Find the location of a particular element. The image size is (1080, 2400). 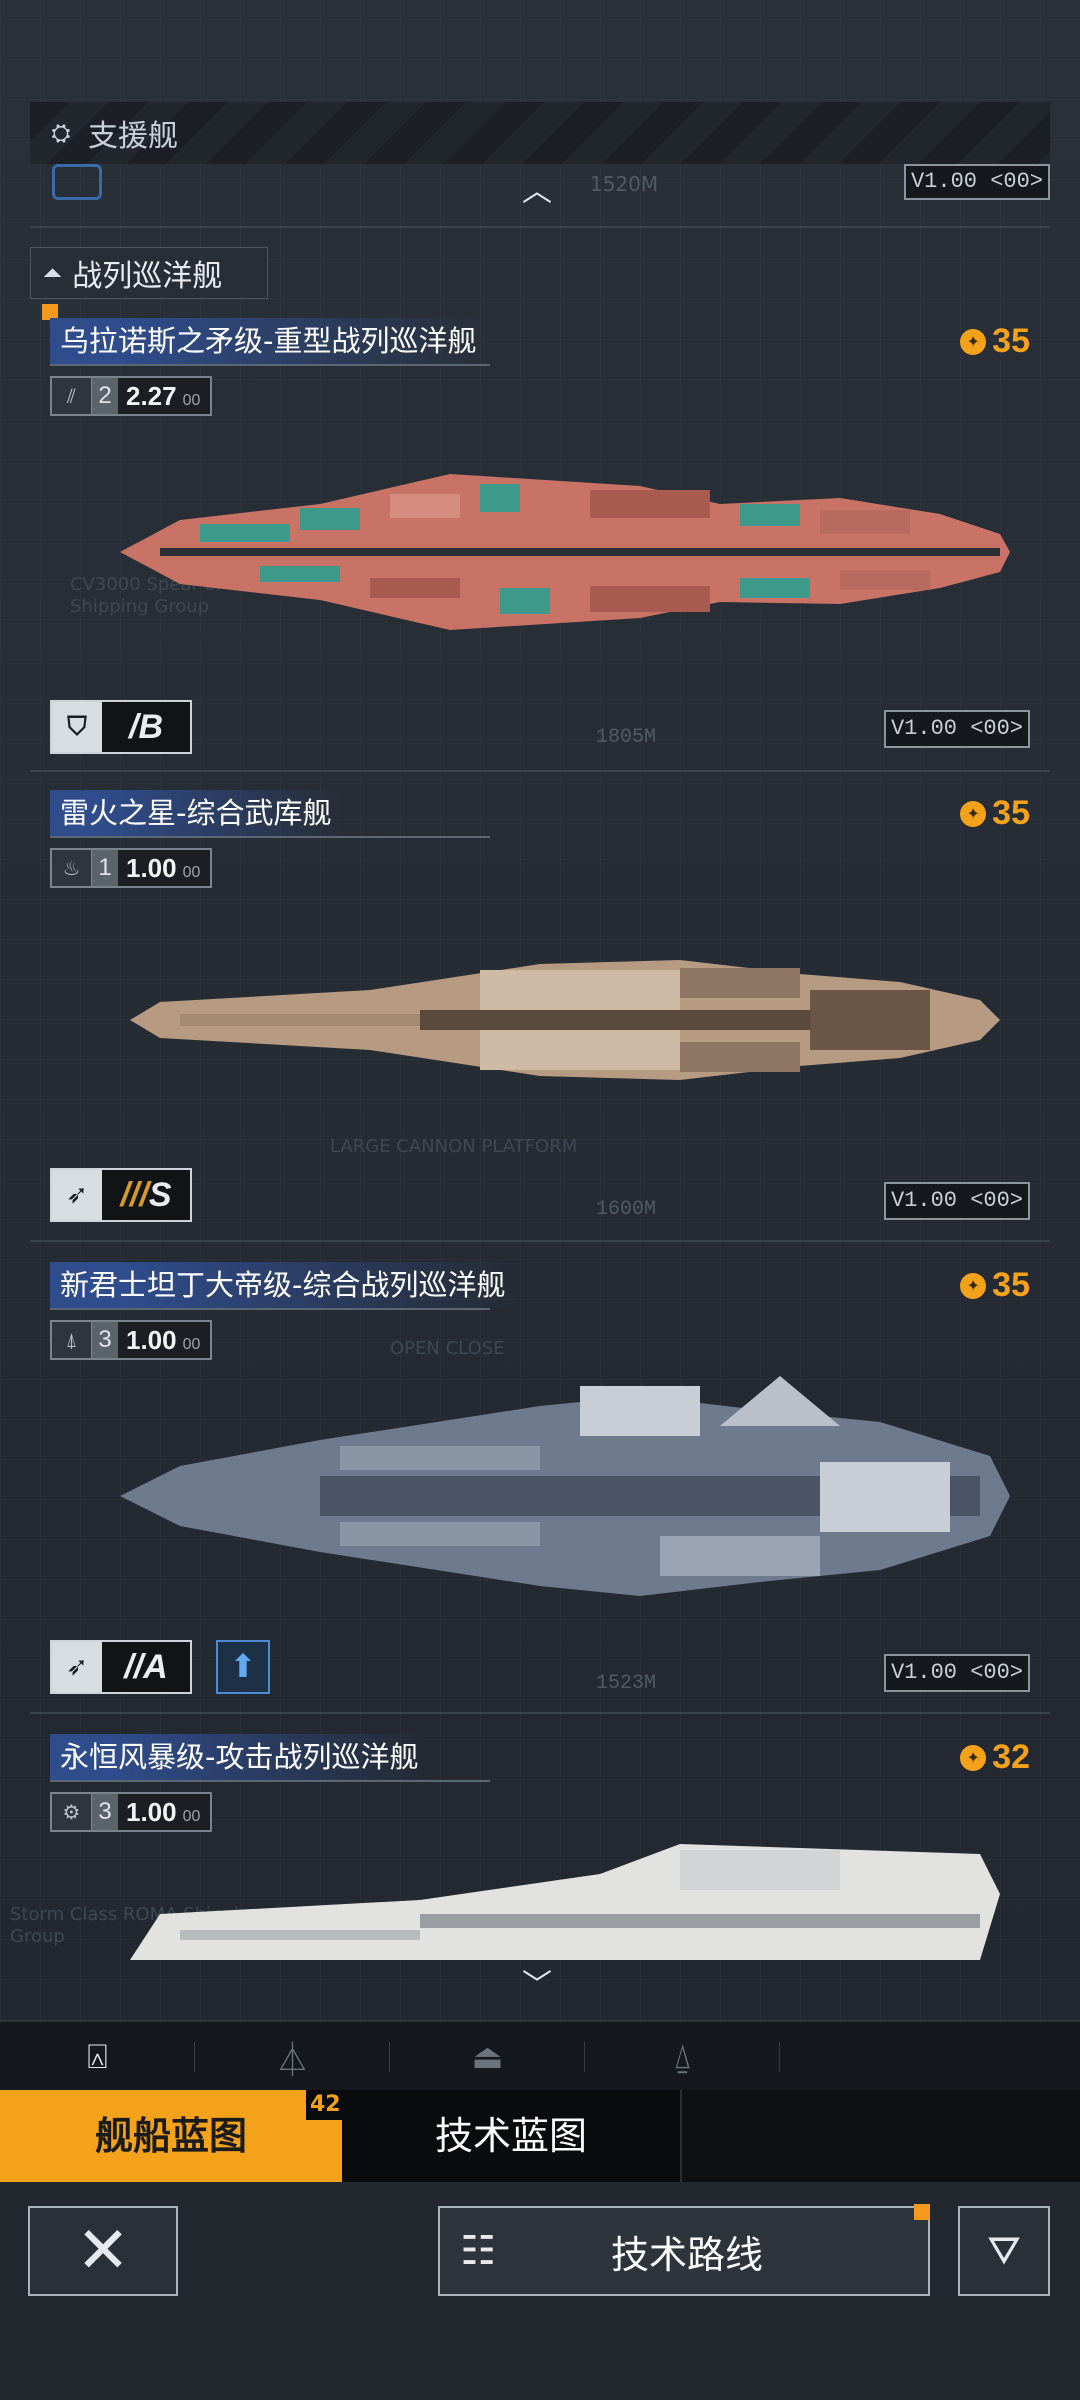

category-tag-battlecruiser: ⏶ 战列巡洋舰 is located at coordinates (149, 273).